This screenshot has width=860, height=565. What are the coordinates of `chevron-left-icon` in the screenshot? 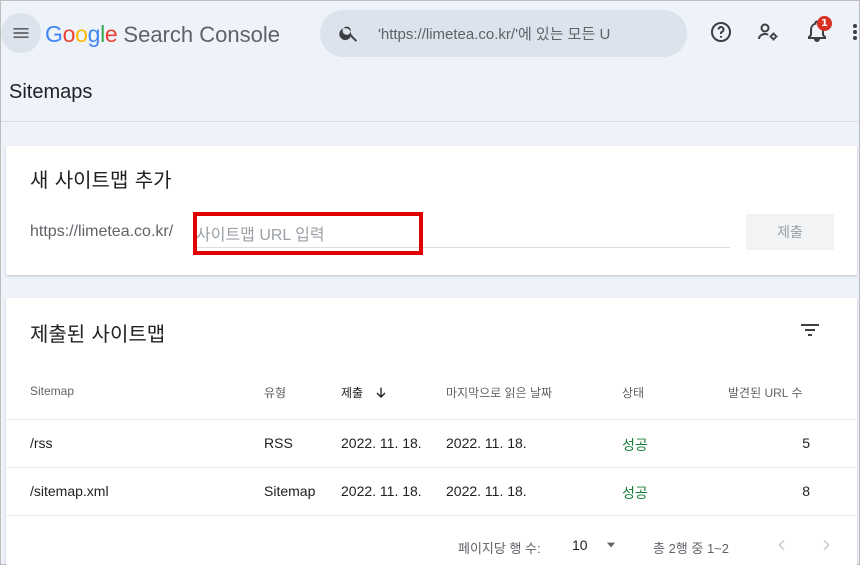 It's located at (781, 545).